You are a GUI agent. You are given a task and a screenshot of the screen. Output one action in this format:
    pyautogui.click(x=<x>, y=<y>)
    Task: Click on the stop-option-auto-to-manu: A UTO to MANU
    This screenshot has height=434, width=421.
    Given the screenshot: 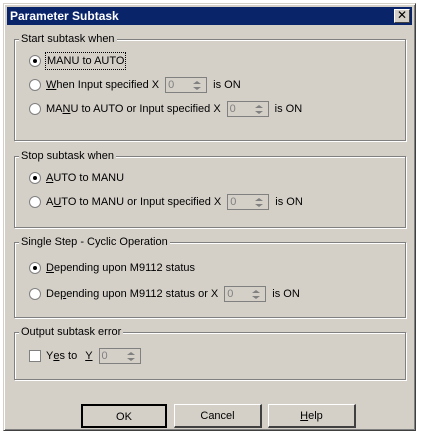 What is the action you would take?
    pyautogui.click(x=76, y=178)
    